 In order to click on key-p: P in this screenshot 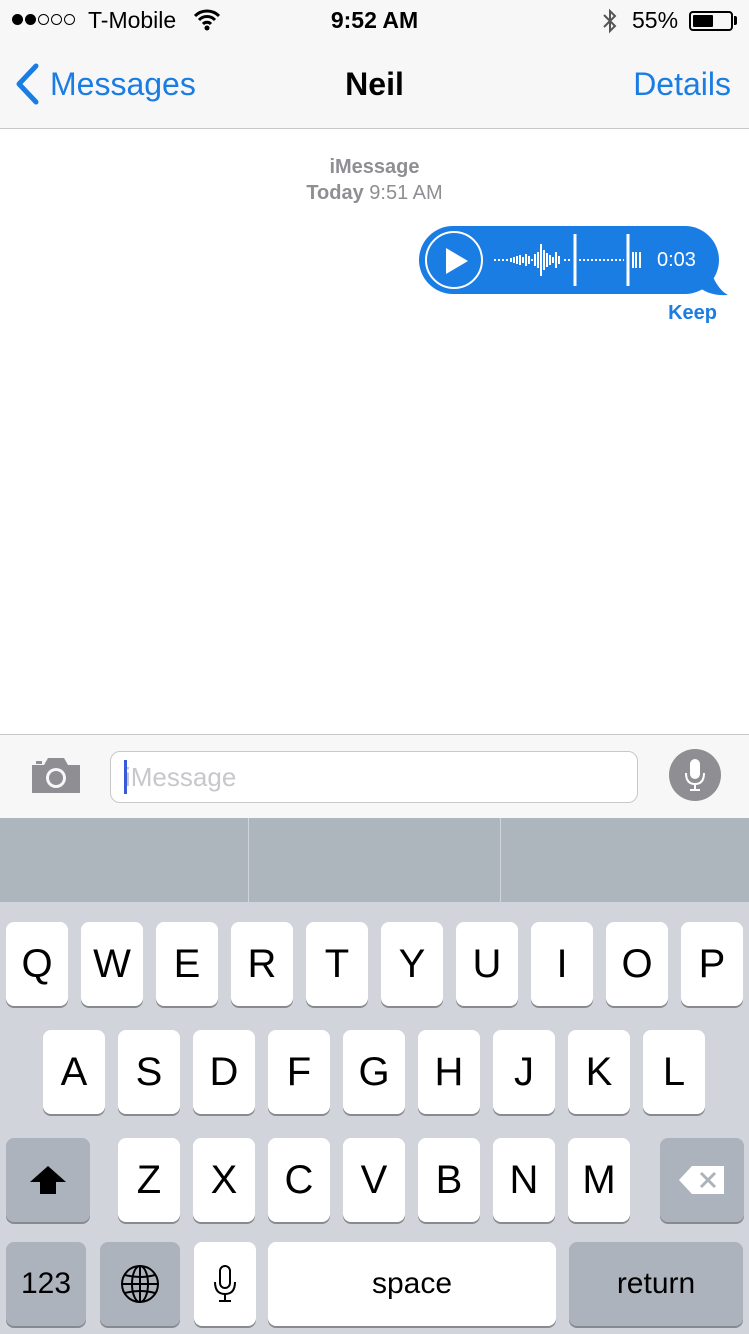, I will do `click(712, 964)`.